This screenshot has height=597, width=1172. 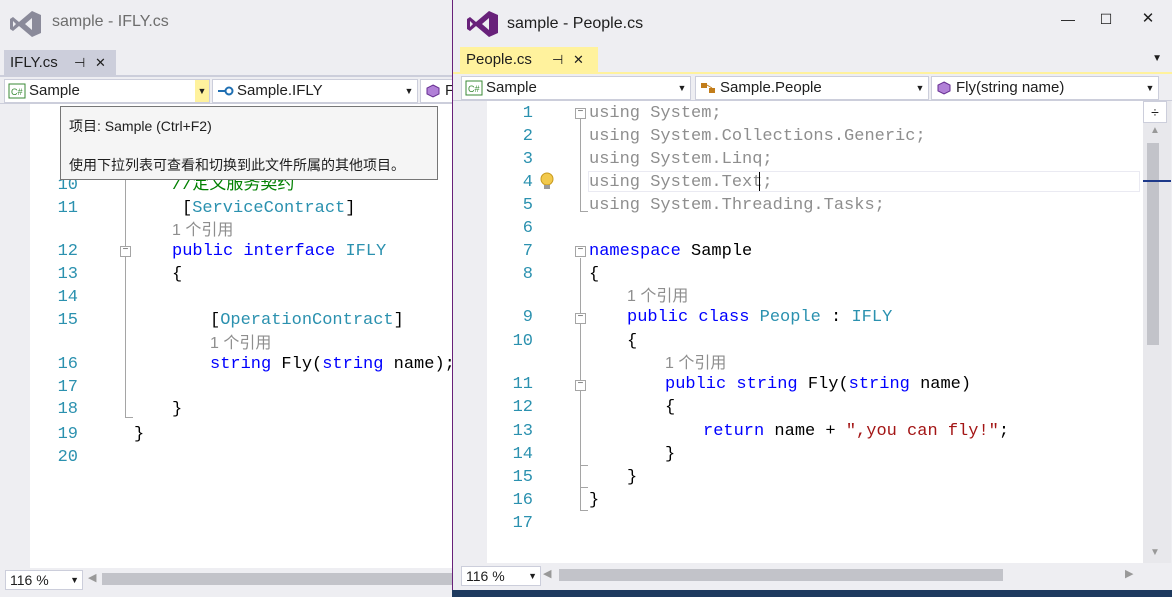 What do you see at coordinates (67, 409) in the screenshot?
I see `line-number: 18` at bounding box center [67, 409].